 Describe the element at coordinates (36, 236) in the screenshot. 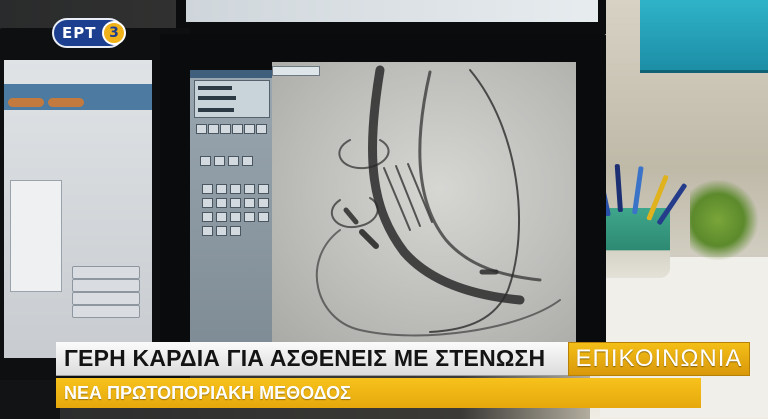

I see `left-monitor-table` at that location.